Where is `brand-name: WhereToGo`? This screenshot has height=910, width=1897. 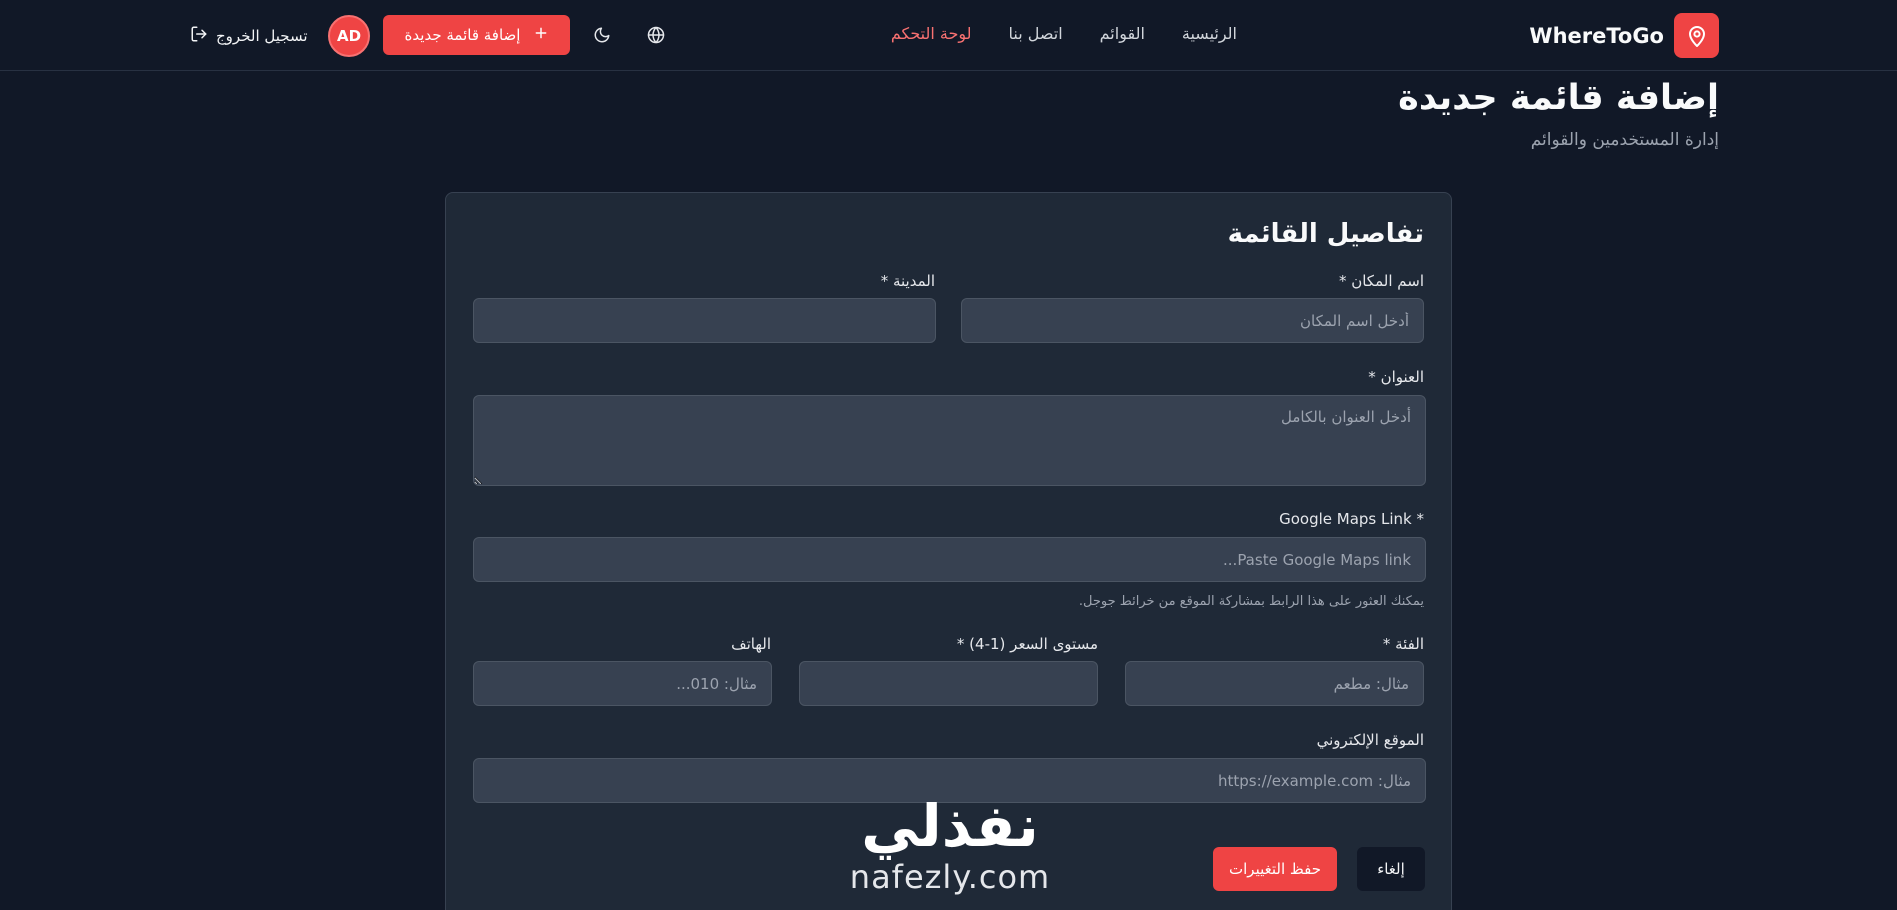 brand-name: WhereToGo is located at coordinates (1596, 35).